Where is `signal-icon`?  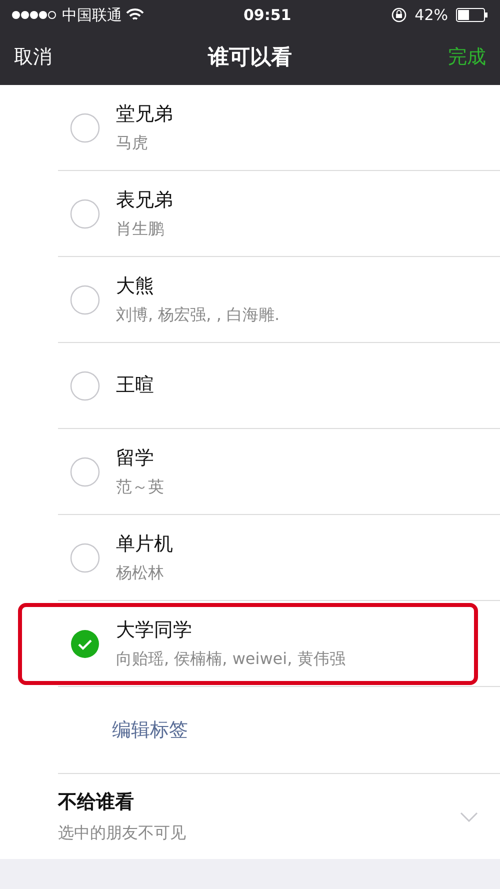
signal-icon is located at coordinates (35, 15).